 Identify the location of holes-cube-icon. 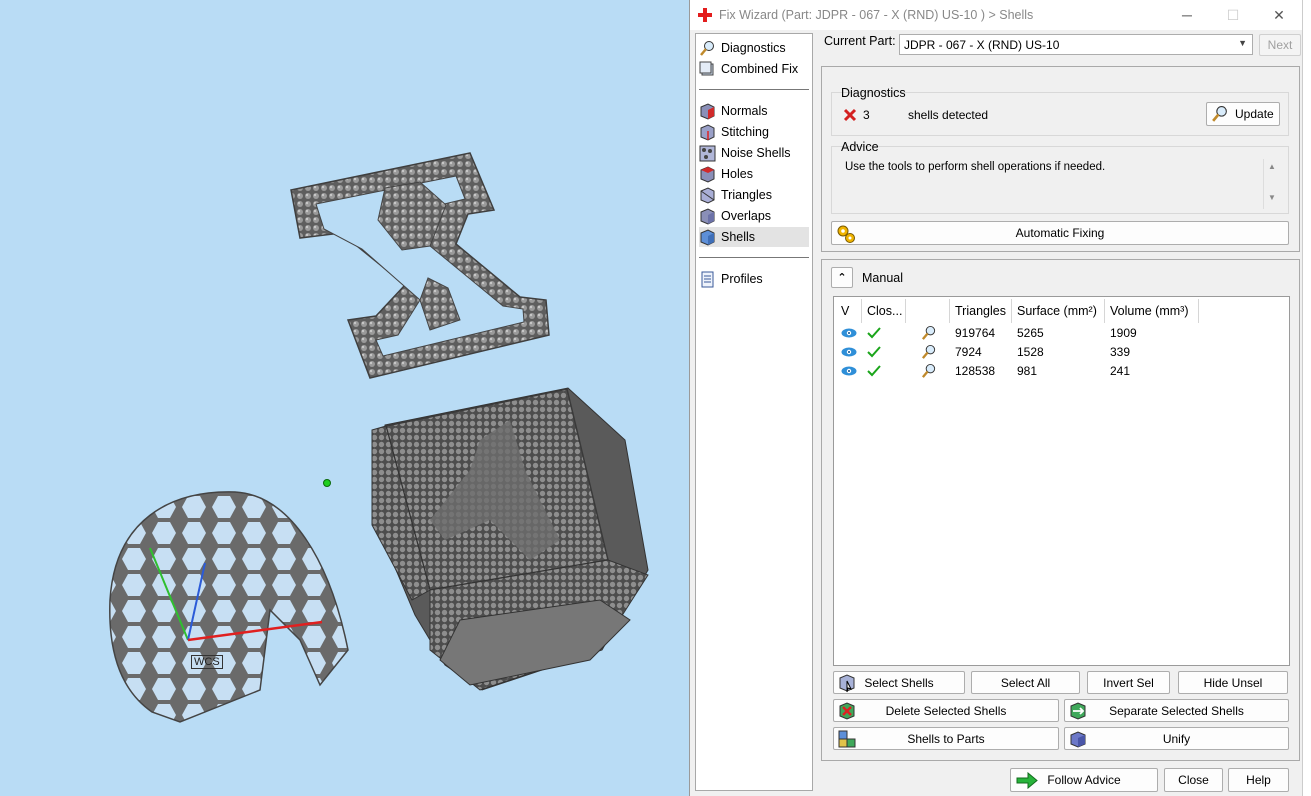
(707, 174).